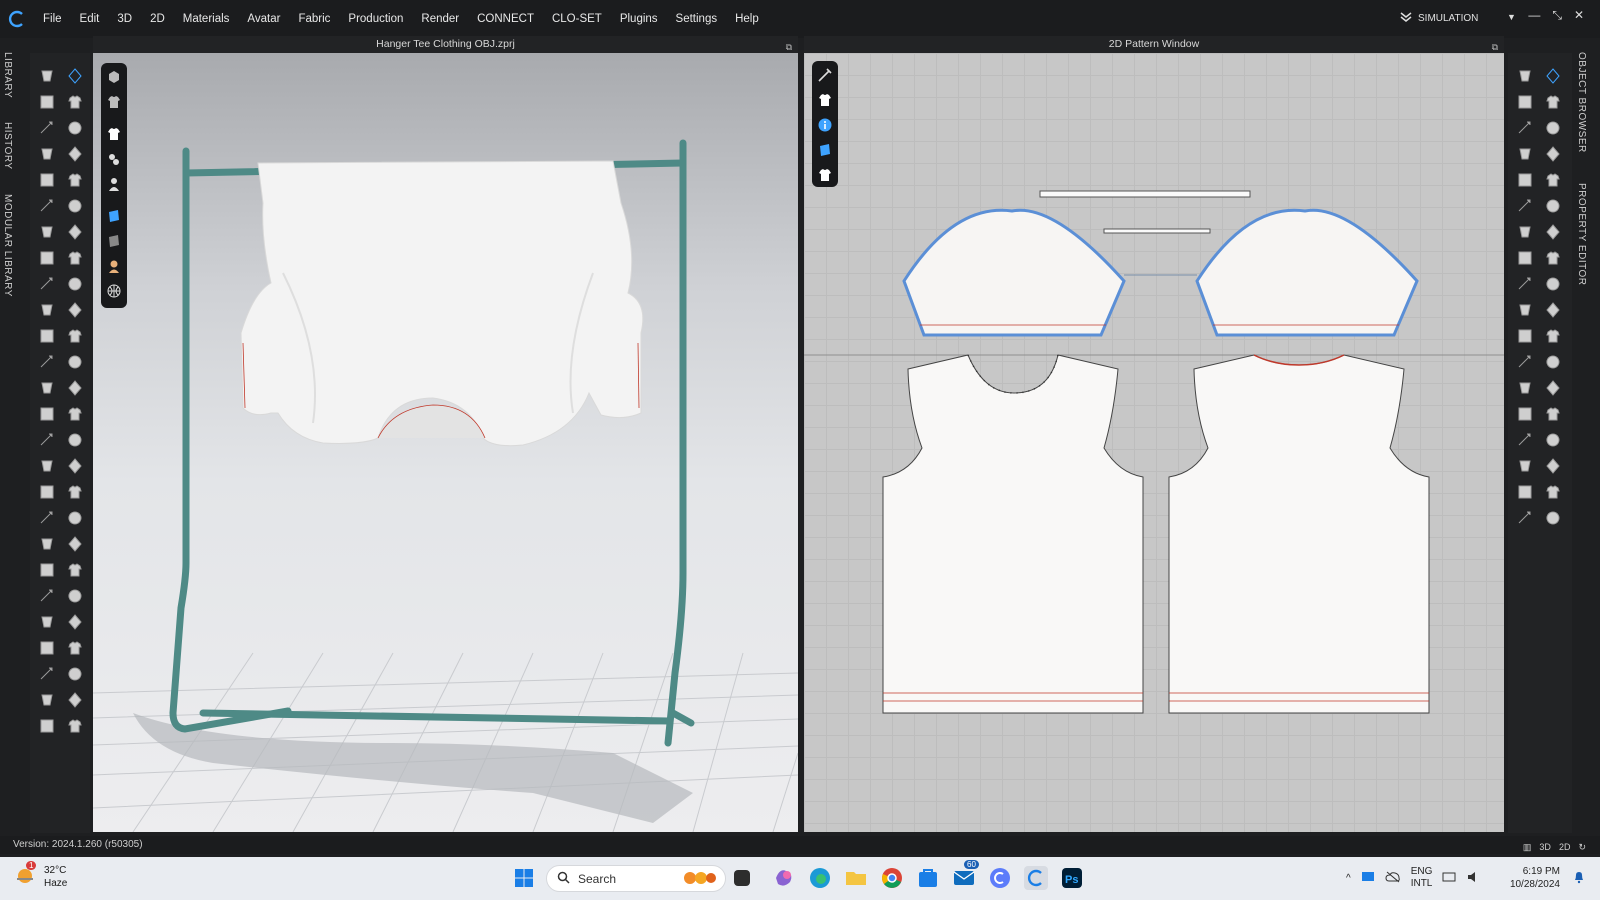 The width and height of the screenshot is (1600, 900). I want to click on tray-expand-icon: ^, so click(1348, 878).